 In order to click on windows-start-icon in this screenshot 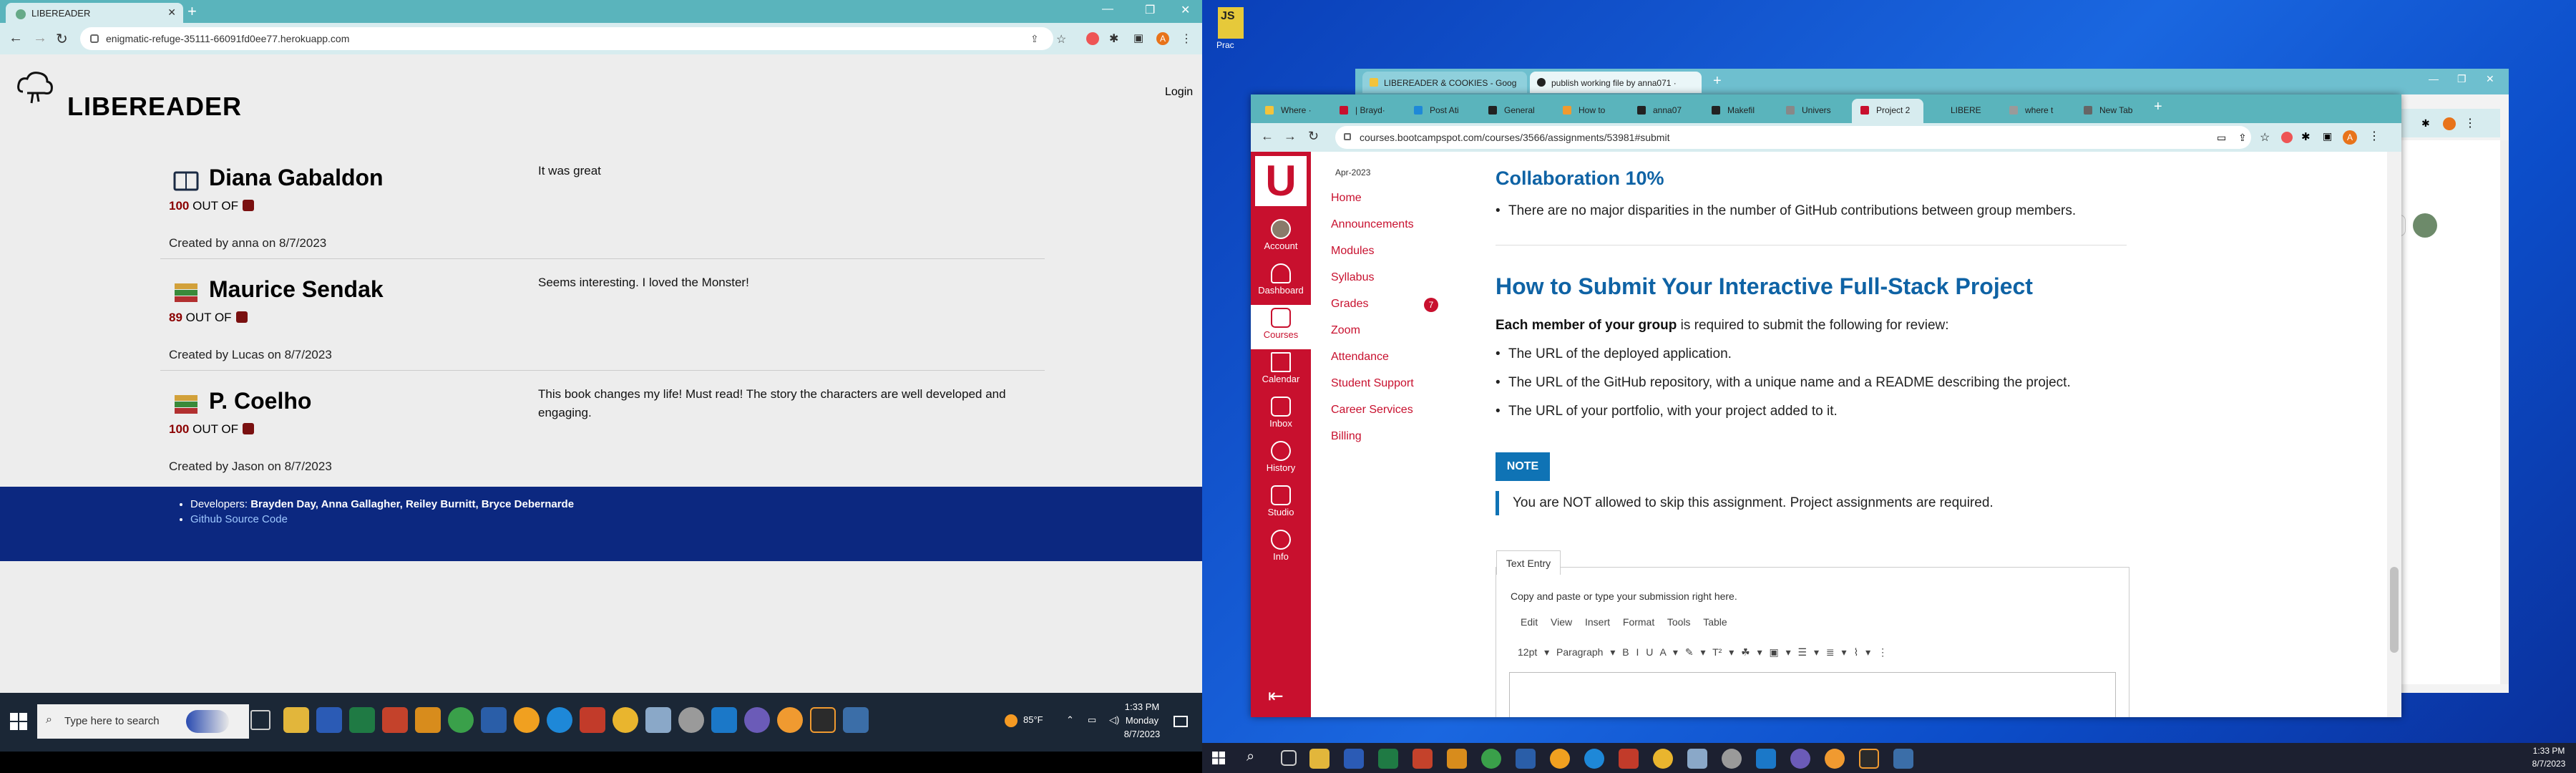, I will do `click(18, 722)`.